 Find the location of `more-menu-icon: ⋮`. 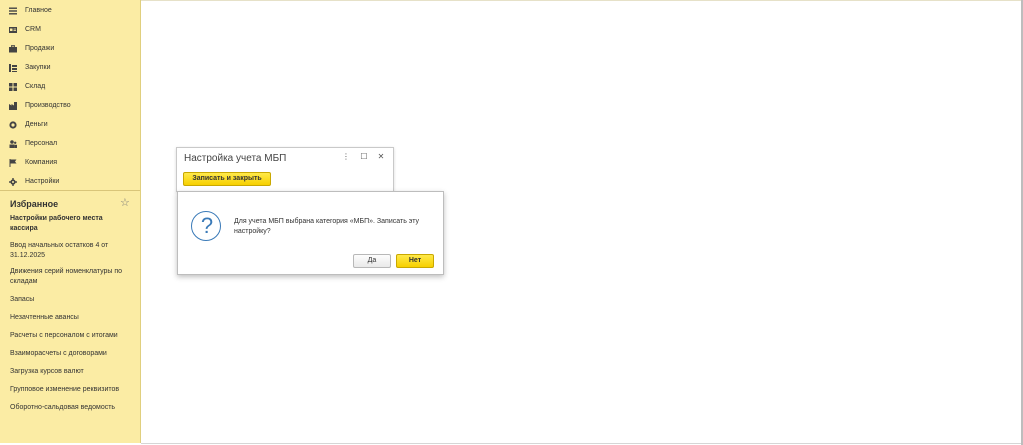

more-menu-icon: ⋮ is located at coordinates (346, 157).